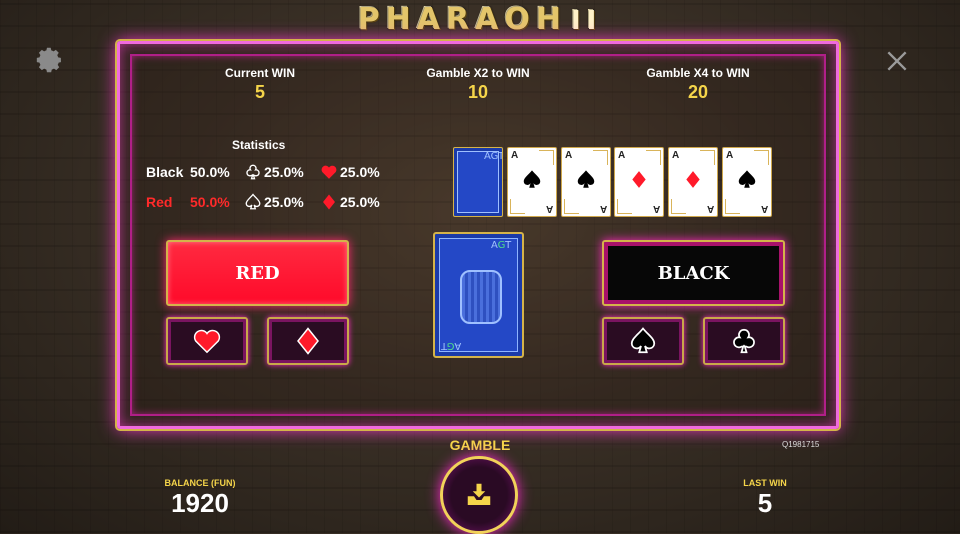 This screenshot has height=534, width=960. I want to click on stat-red-percent: 50.0%, so click(210, 202).